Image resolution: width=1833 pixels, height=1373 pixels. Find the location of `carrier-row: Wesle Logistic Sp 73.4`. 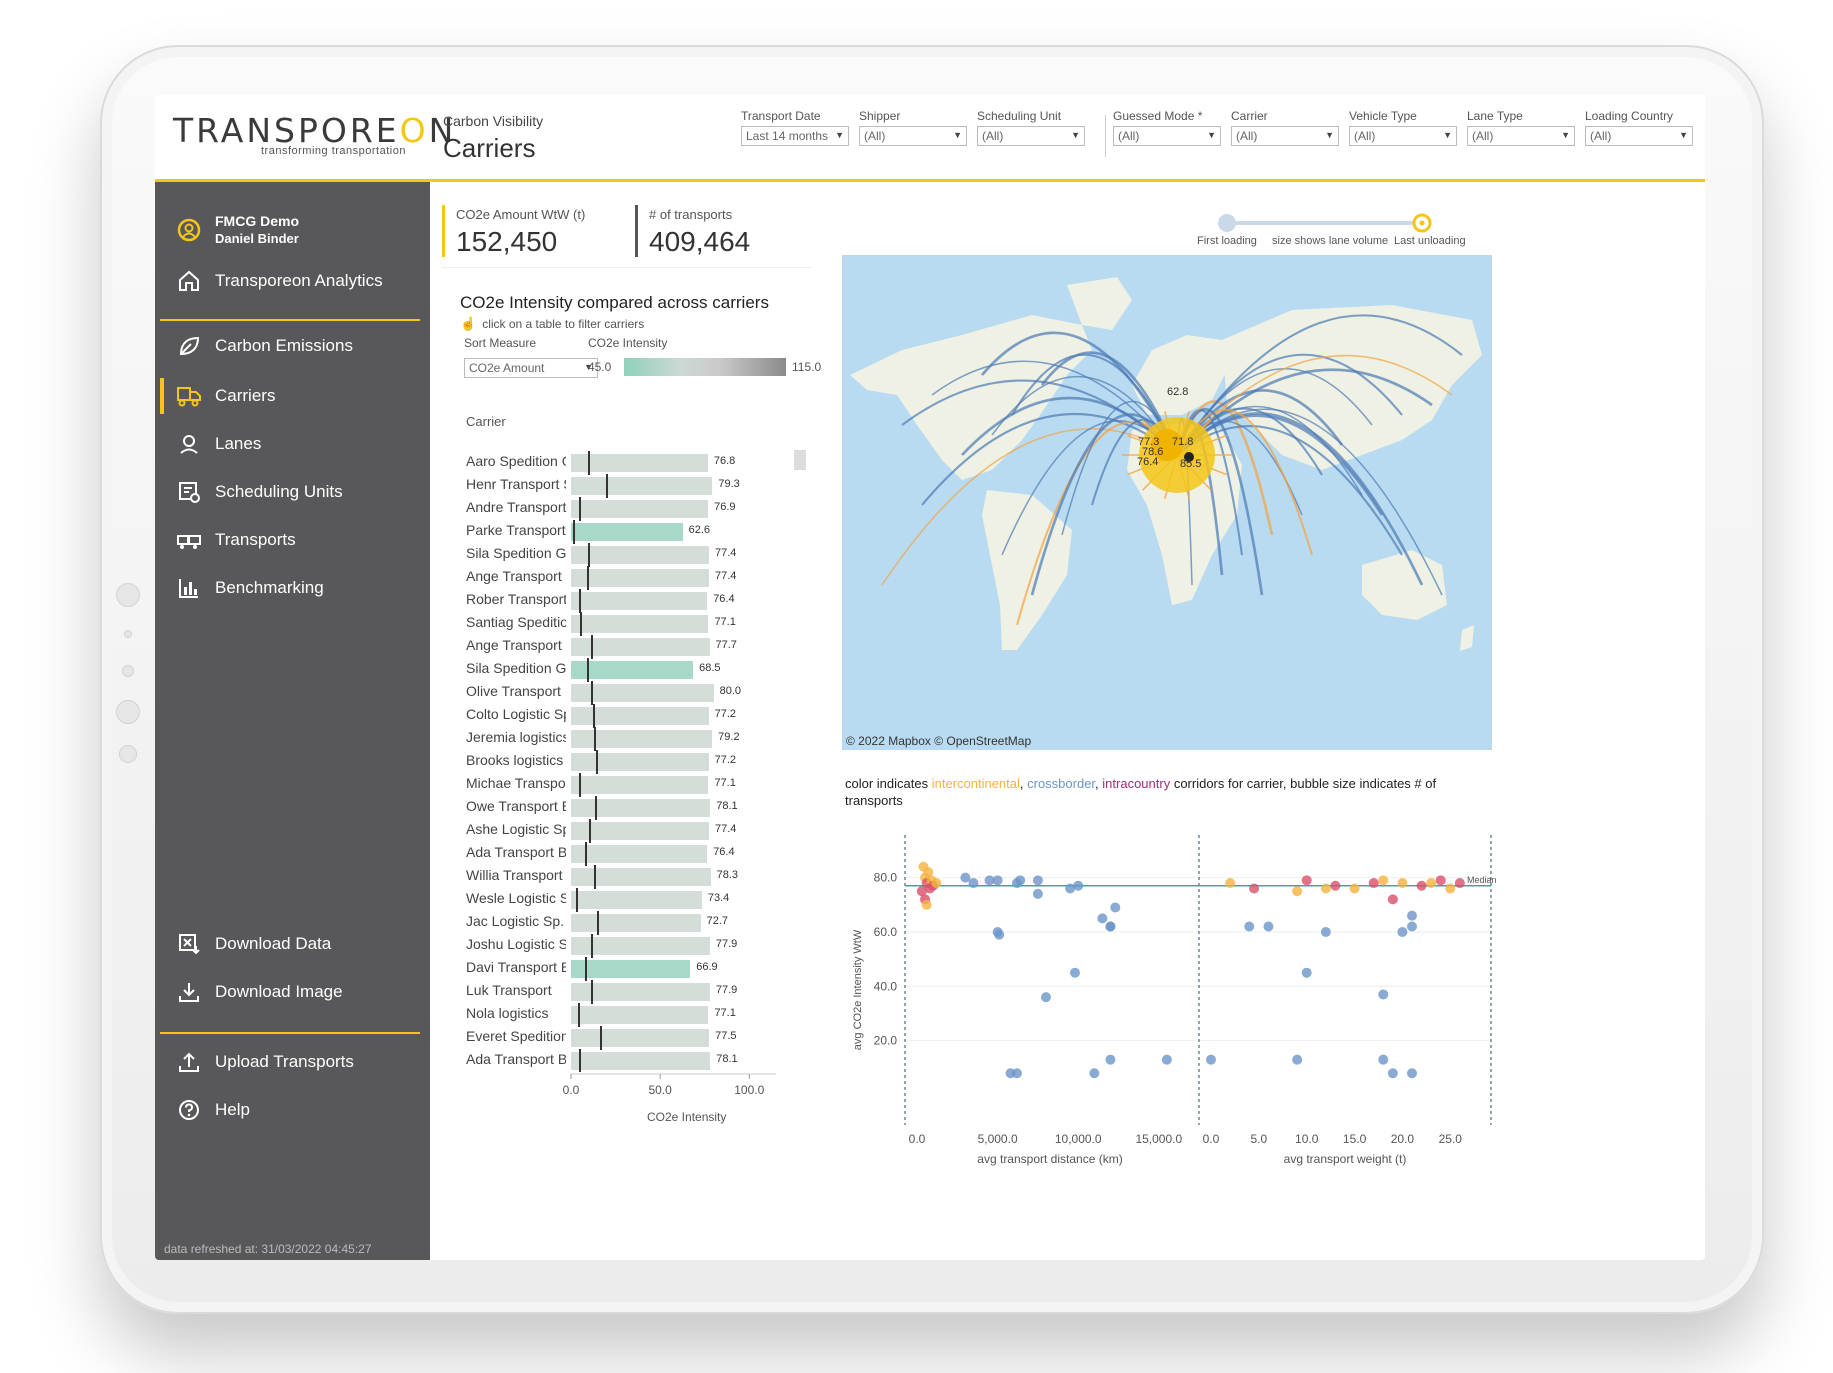

carrier-row: Wesle Logistic Sp 73.4 is located at coordinates (636, 899).